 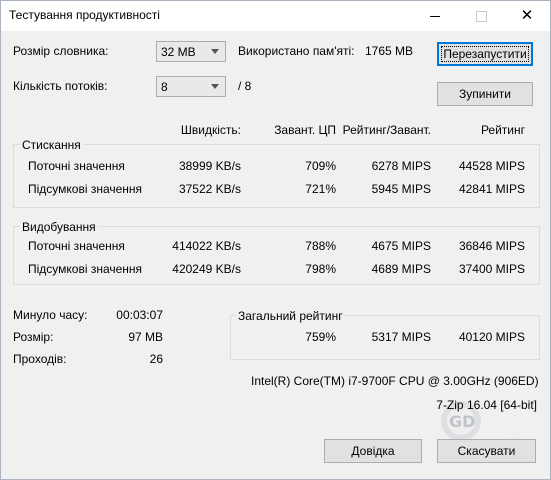 What do you see at coordinates (401, 269) in the screenshot?
I see `decompress-total-rpl: 4689 MIPS` at bounding box center [401, 269].